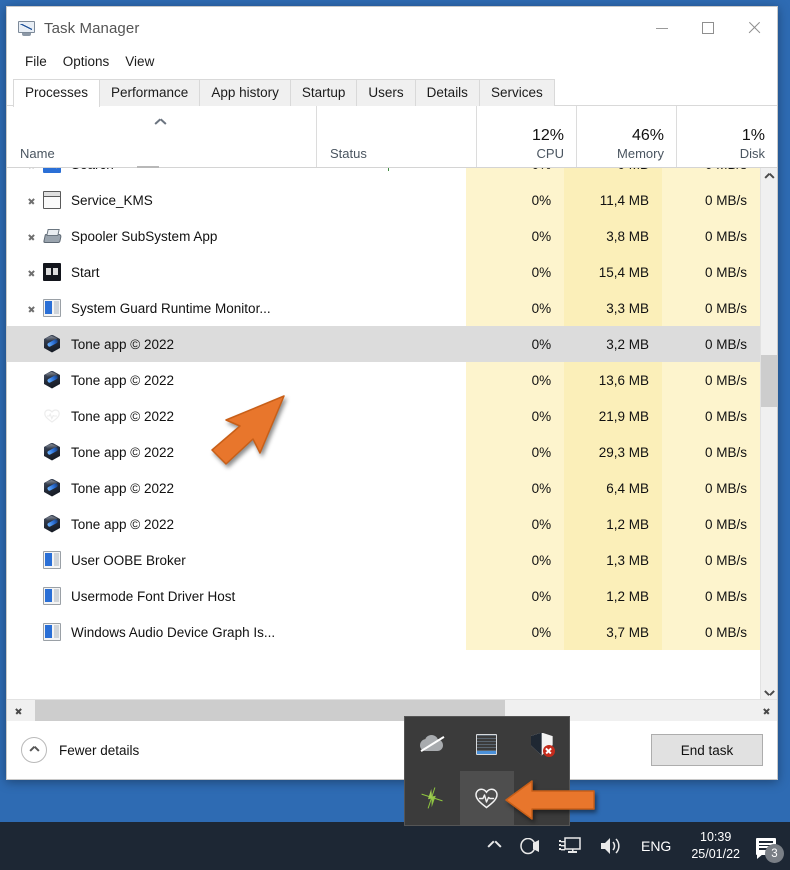  I want to click on process-name-cell: Usermode Font Driver Host, so click(158, 596).